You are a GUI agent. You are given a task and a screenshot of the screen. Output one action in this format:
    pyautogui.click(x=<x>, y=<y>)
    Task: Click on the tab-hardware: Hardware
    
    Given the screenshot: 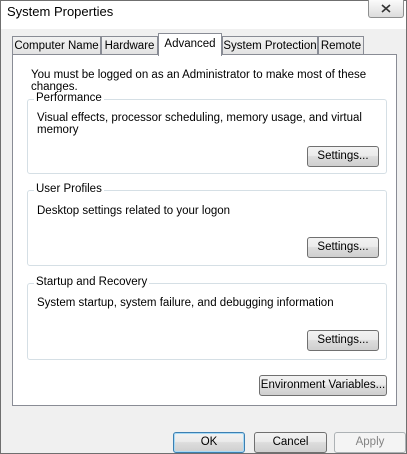 What is the action you would take?
    pyautogui.click(x=129, y=45)
    